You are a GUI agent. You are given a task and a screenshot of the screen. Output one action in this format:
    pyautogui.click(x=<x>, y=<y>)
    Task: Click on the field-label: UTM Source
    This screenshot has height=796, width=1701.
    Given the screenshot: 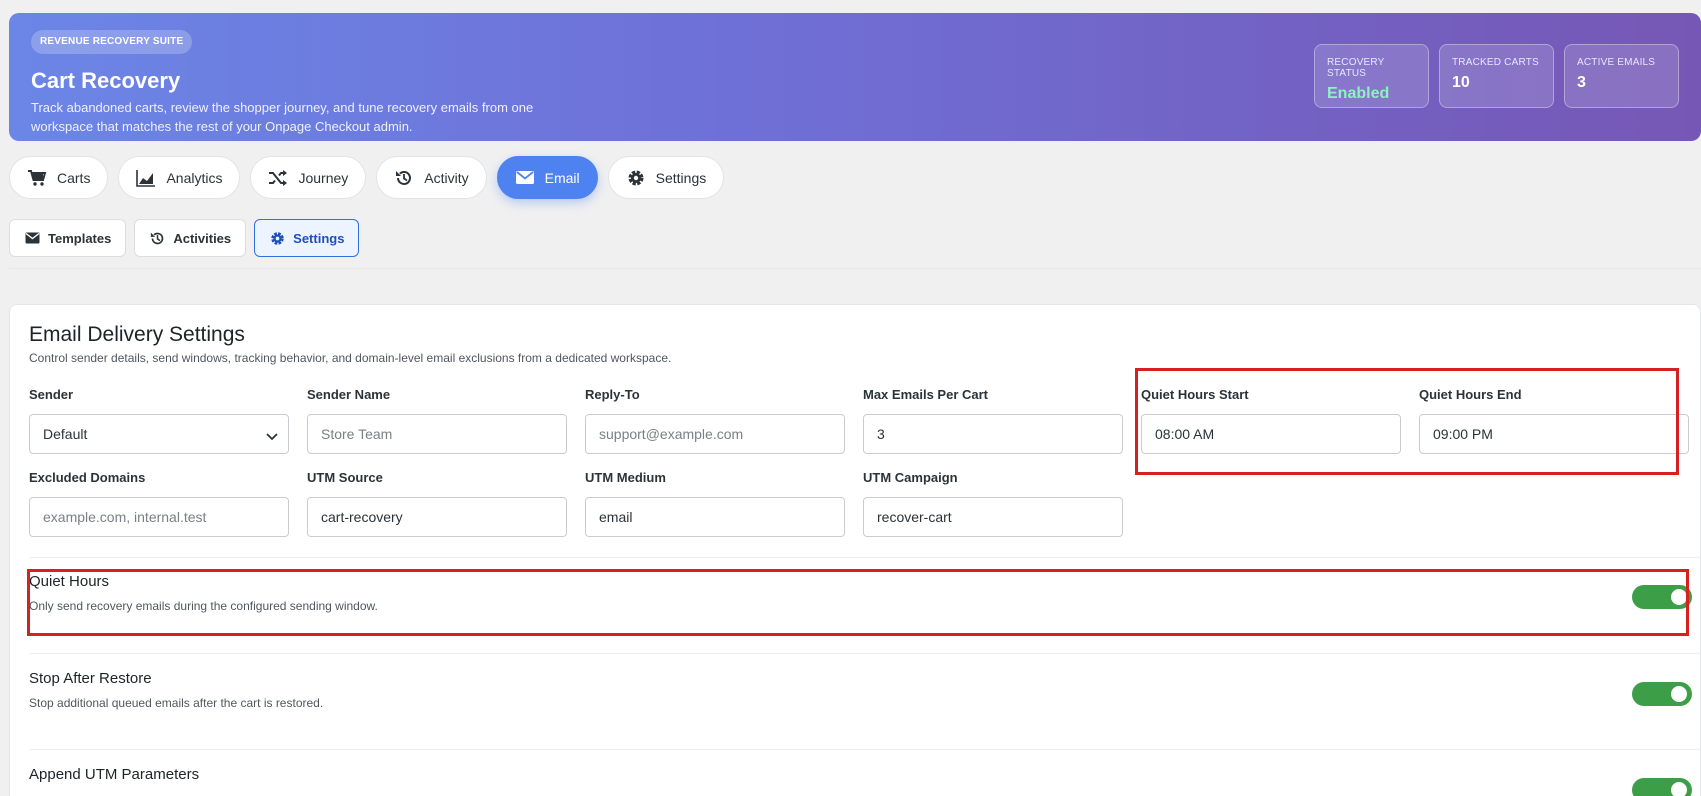 What is the action you would take?
    pyautogui.click(x=345, y=477)
    